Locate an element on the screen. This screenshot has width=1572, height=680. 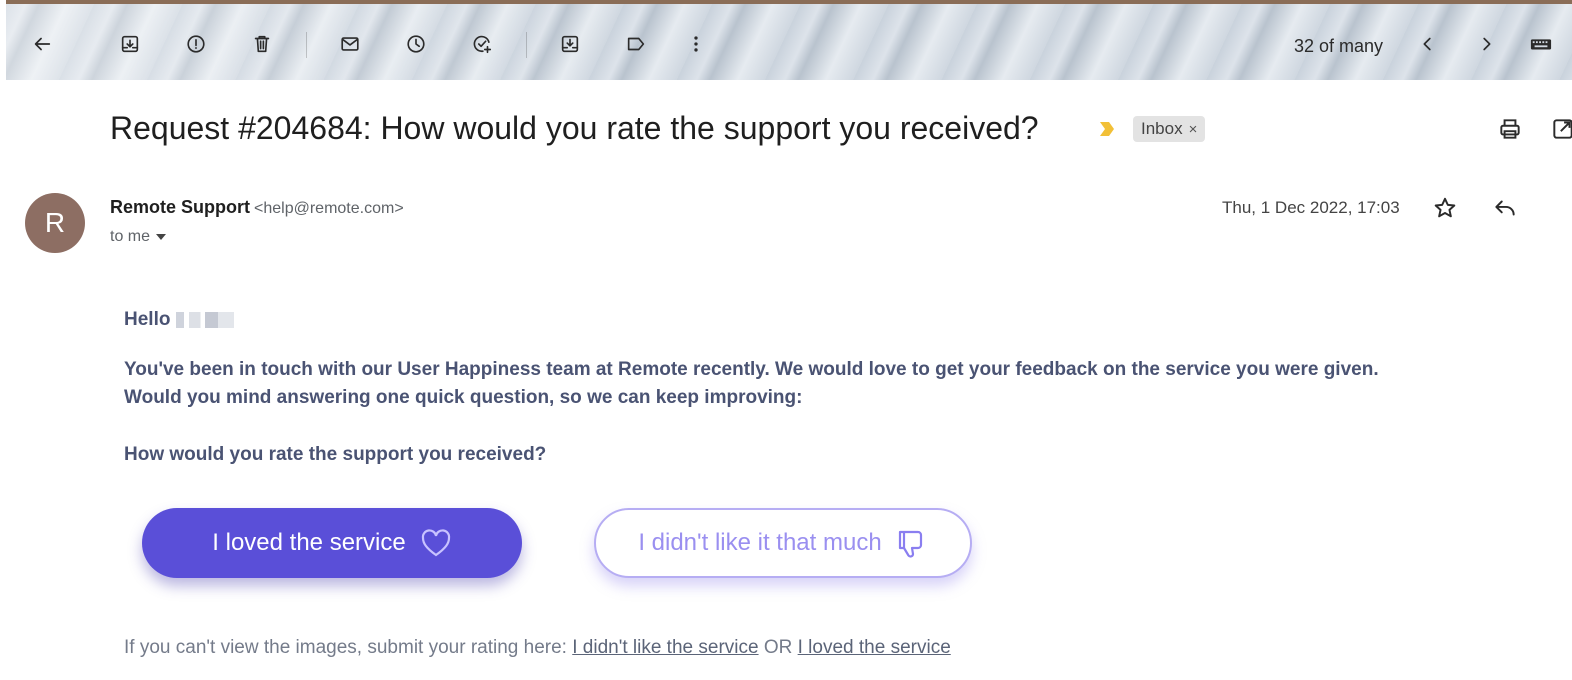
mark-unread-icon is located at coordinates (350, 44).